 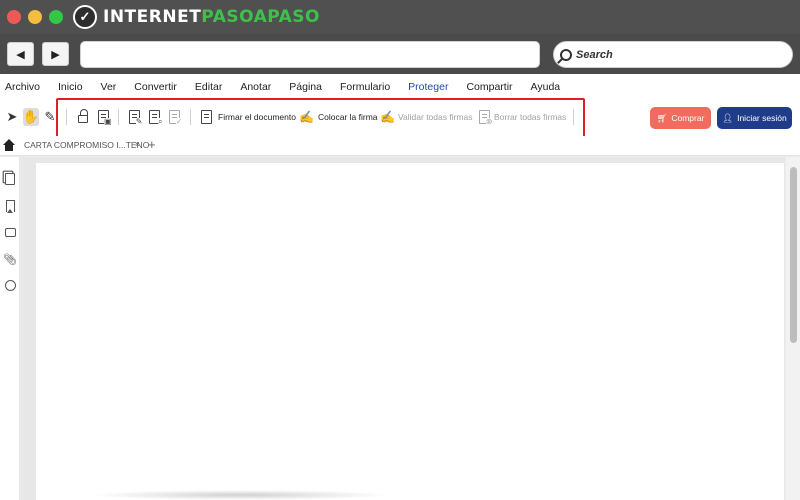 I want to click on buy-button: 🛒︎ Comprar, so click(x=680, y=118).